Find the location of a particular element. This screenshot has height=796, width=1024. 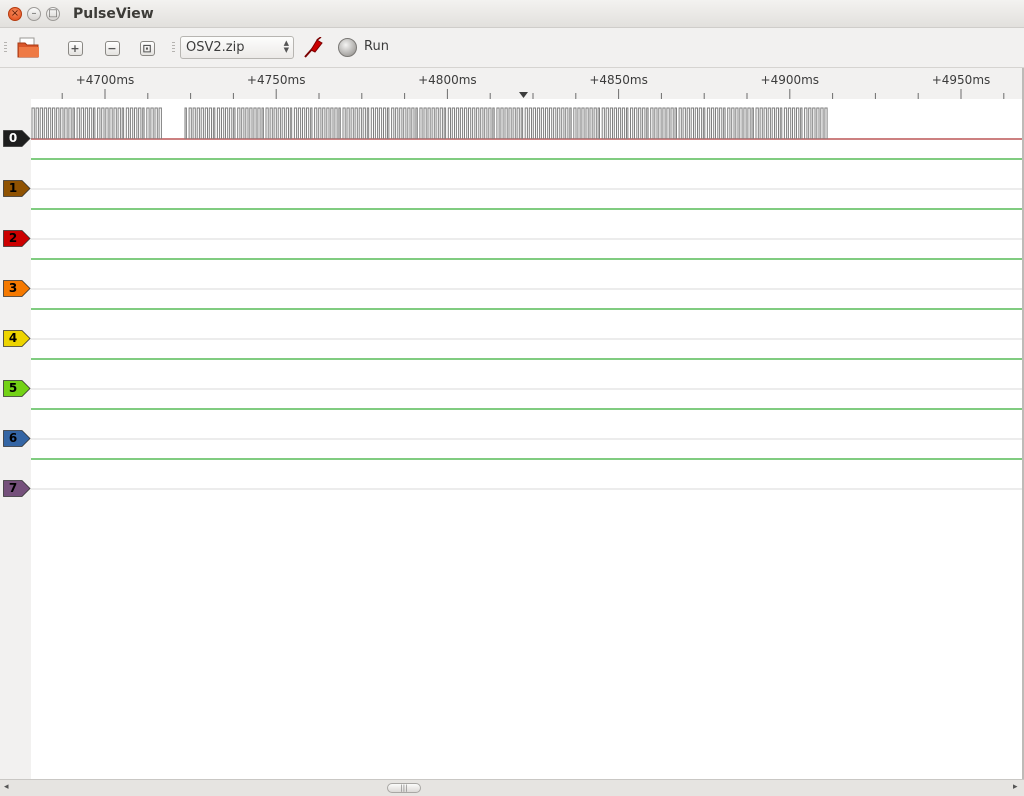

close-icon: × is located at coordinates (15, 13).